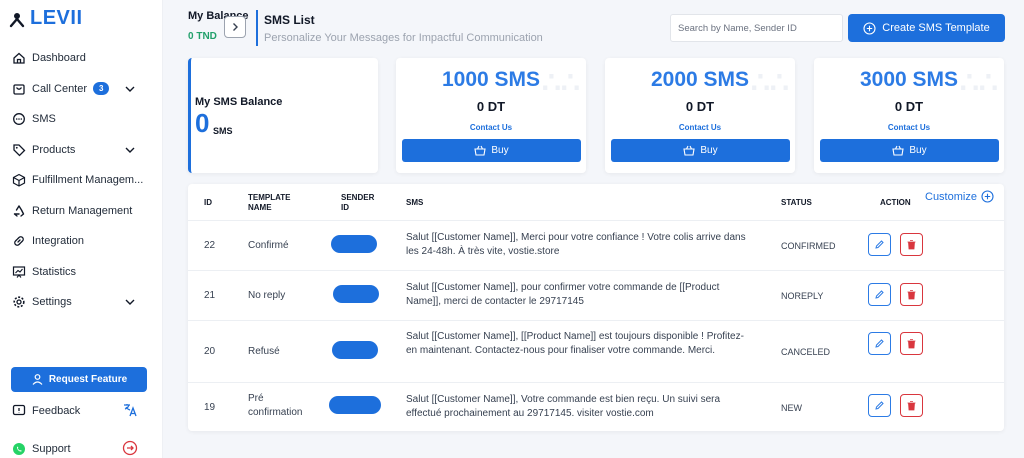 Image resolution: width=1024 pixels, height=458 pixels. What do you see at coordinates (52, 302) in the screenshot?
I see `sidebar-item-label: Settings` at bounding box center [52, 302].